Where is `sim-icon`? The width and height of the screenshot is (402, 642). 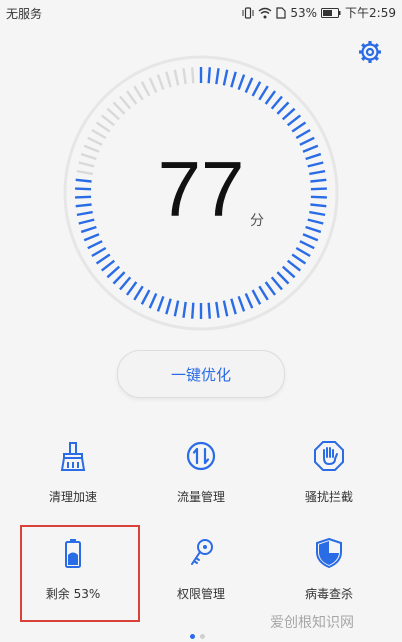 sim-icon is located at coordinates (281, 12).